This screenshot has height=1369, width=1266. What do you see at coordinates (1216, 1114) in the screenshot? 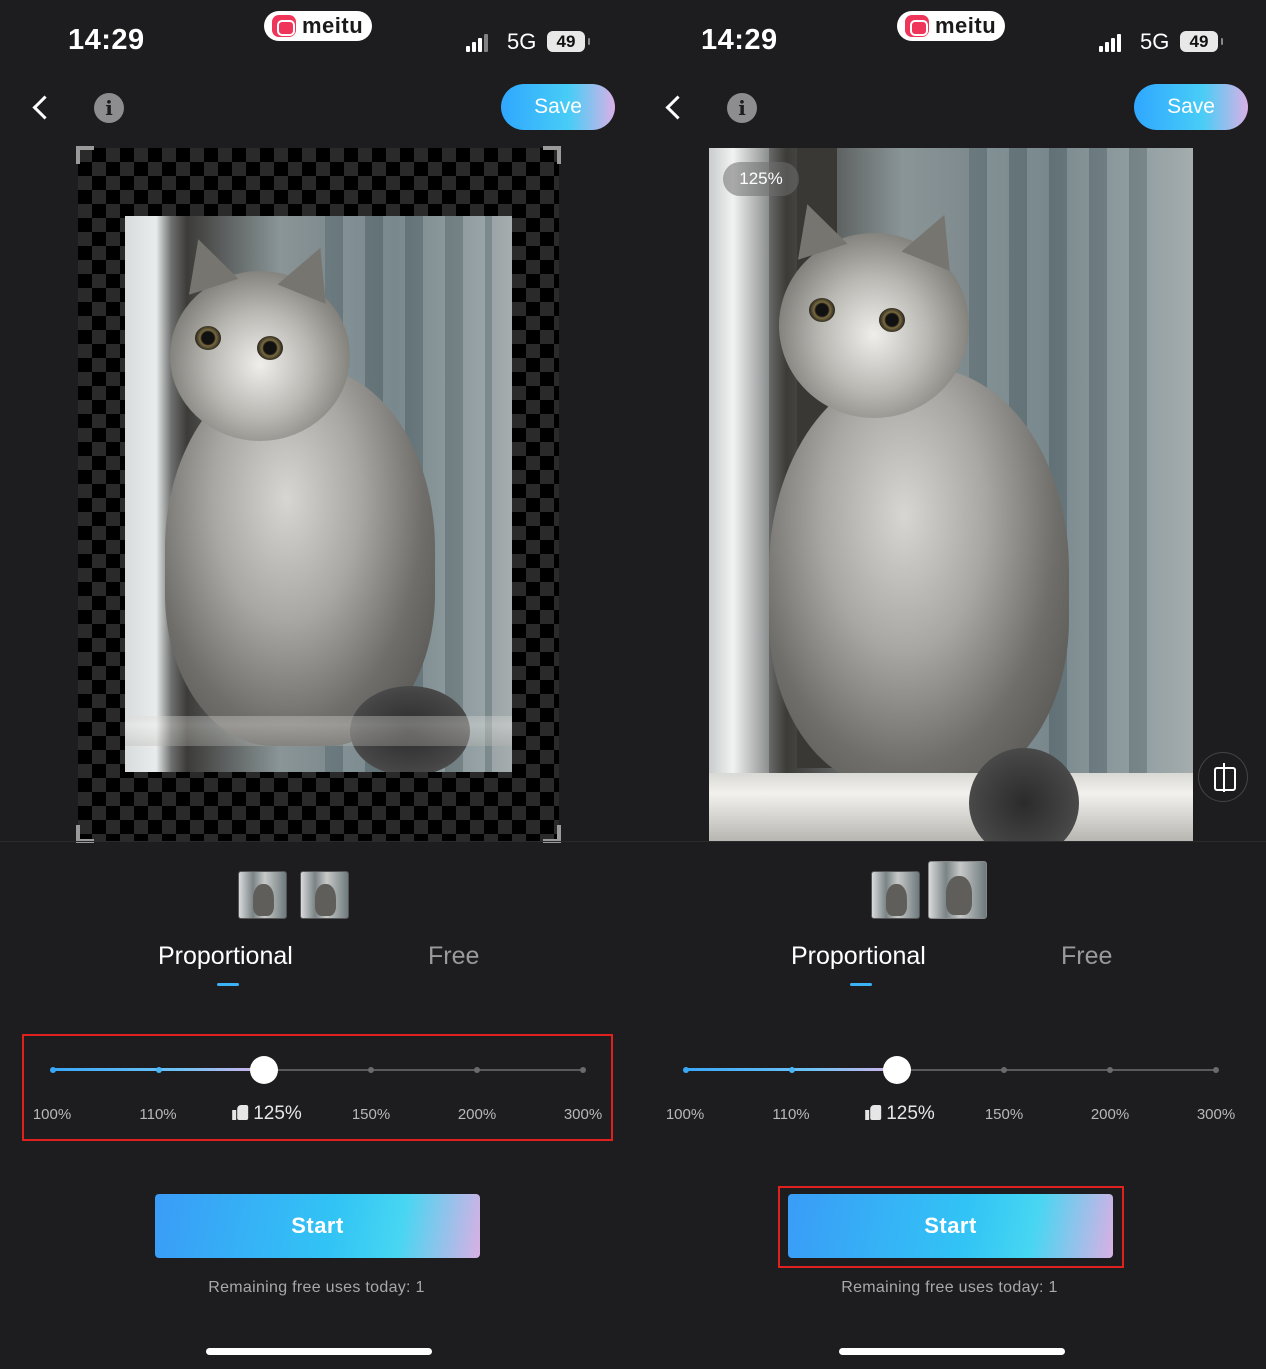
I see `tick-label: 300%` at bounding box center [1216, 1114].